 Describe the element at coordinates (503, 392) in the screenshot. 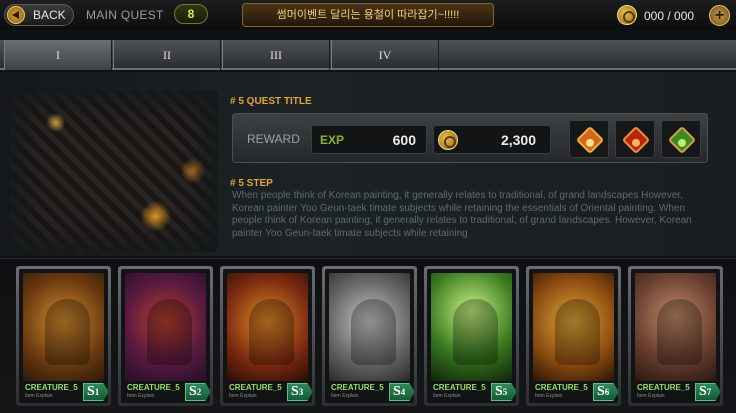

I see `stage-badge: S5` at that location.